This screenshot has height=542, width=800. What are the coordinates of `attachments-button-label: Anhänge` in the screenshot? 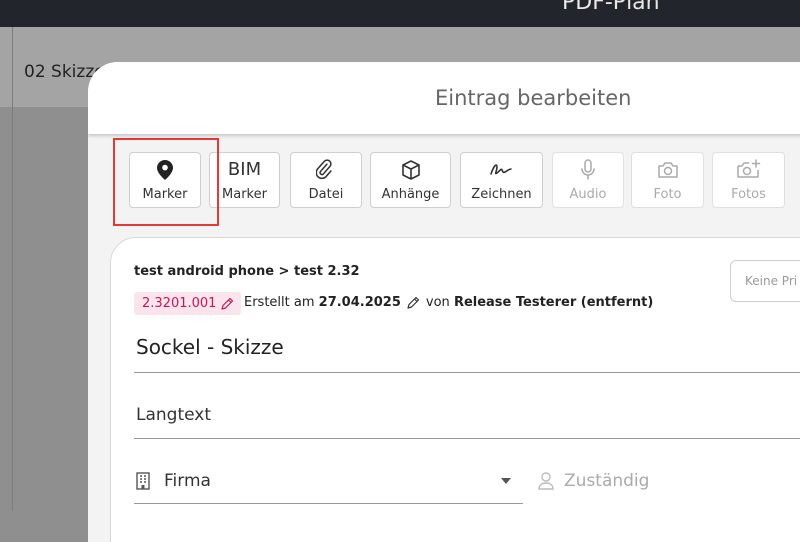 It's located at (410, 194).